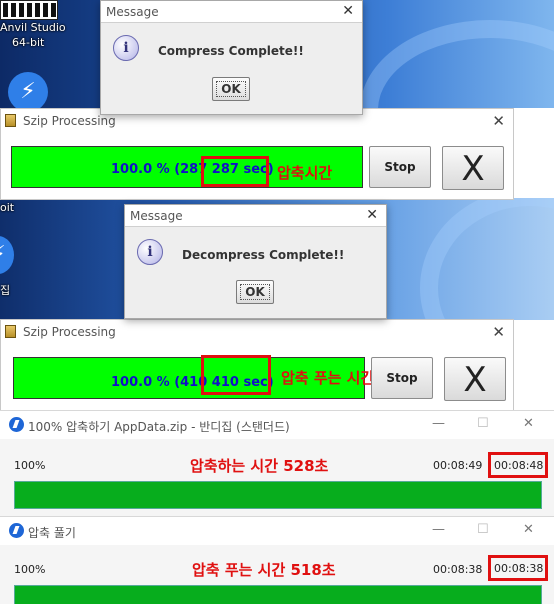  What do you see at coordinates (7, 207) in the screenshot?
I see `desktop-icon-label: oit` at bounding box center [7, 207].